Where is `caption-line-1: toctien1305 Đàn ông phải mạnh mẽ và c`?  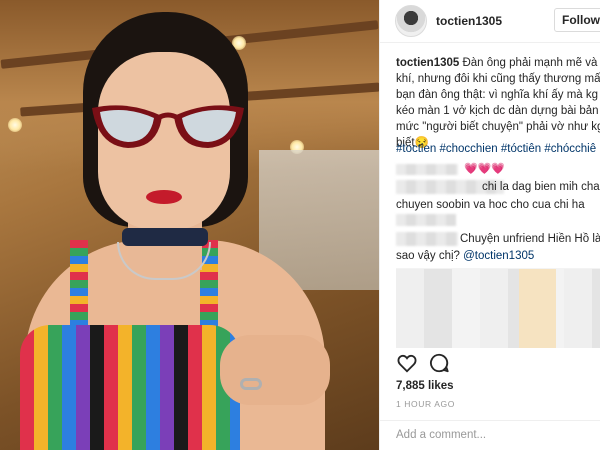 caption-line-1: toctien1305 Đàn ông phải mạnh mẽ và c is located at coordinates (498, 63).